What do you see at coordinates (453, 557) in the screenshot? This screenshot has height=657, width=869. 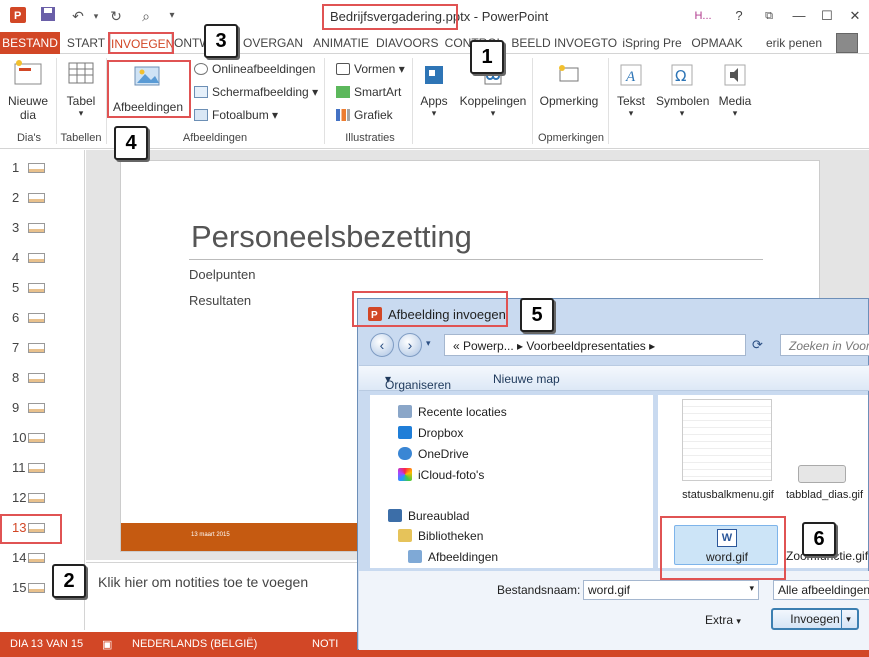 I see `nav-item-pictures: Afbeeldingen` at bounding box center [453, 557].